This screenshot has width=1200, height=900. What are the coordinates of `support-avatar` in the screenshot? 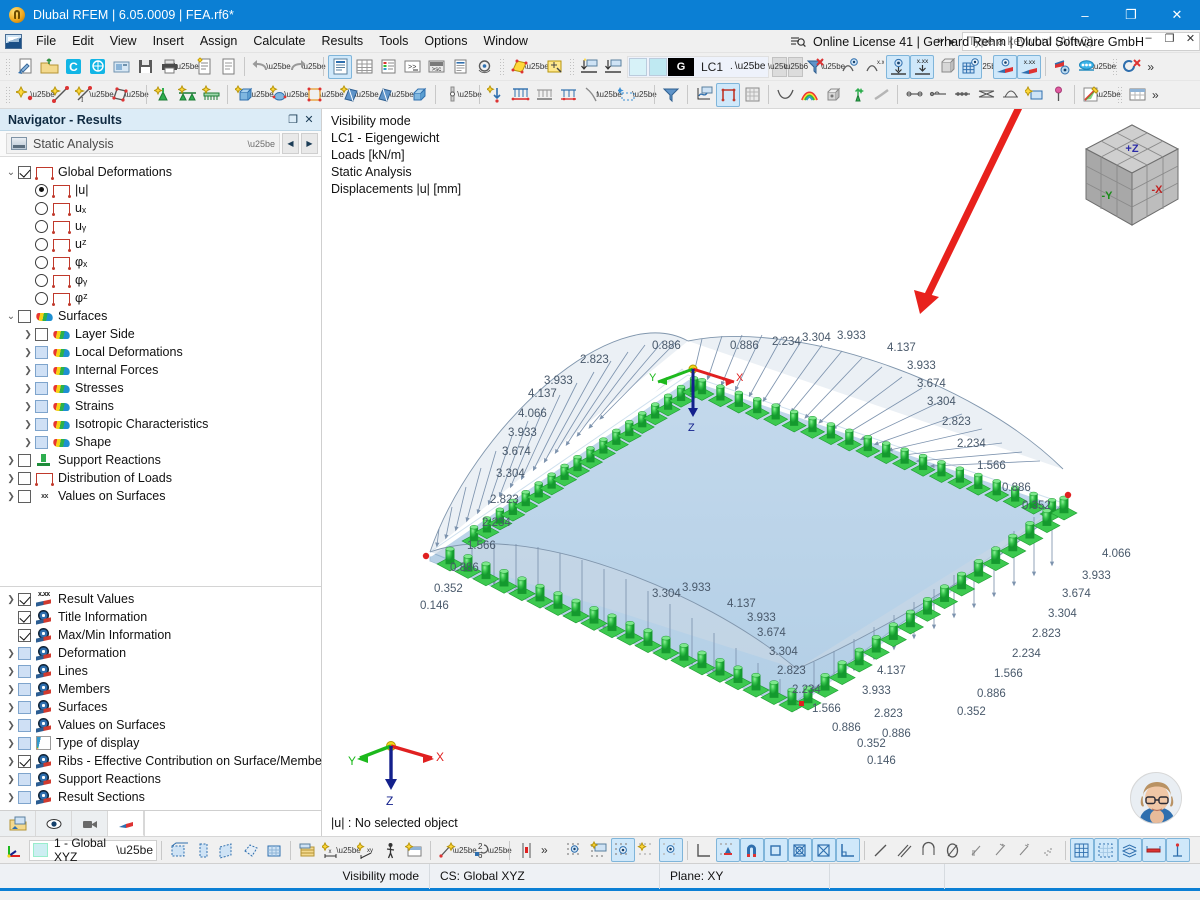 It's located at (1156, 798).